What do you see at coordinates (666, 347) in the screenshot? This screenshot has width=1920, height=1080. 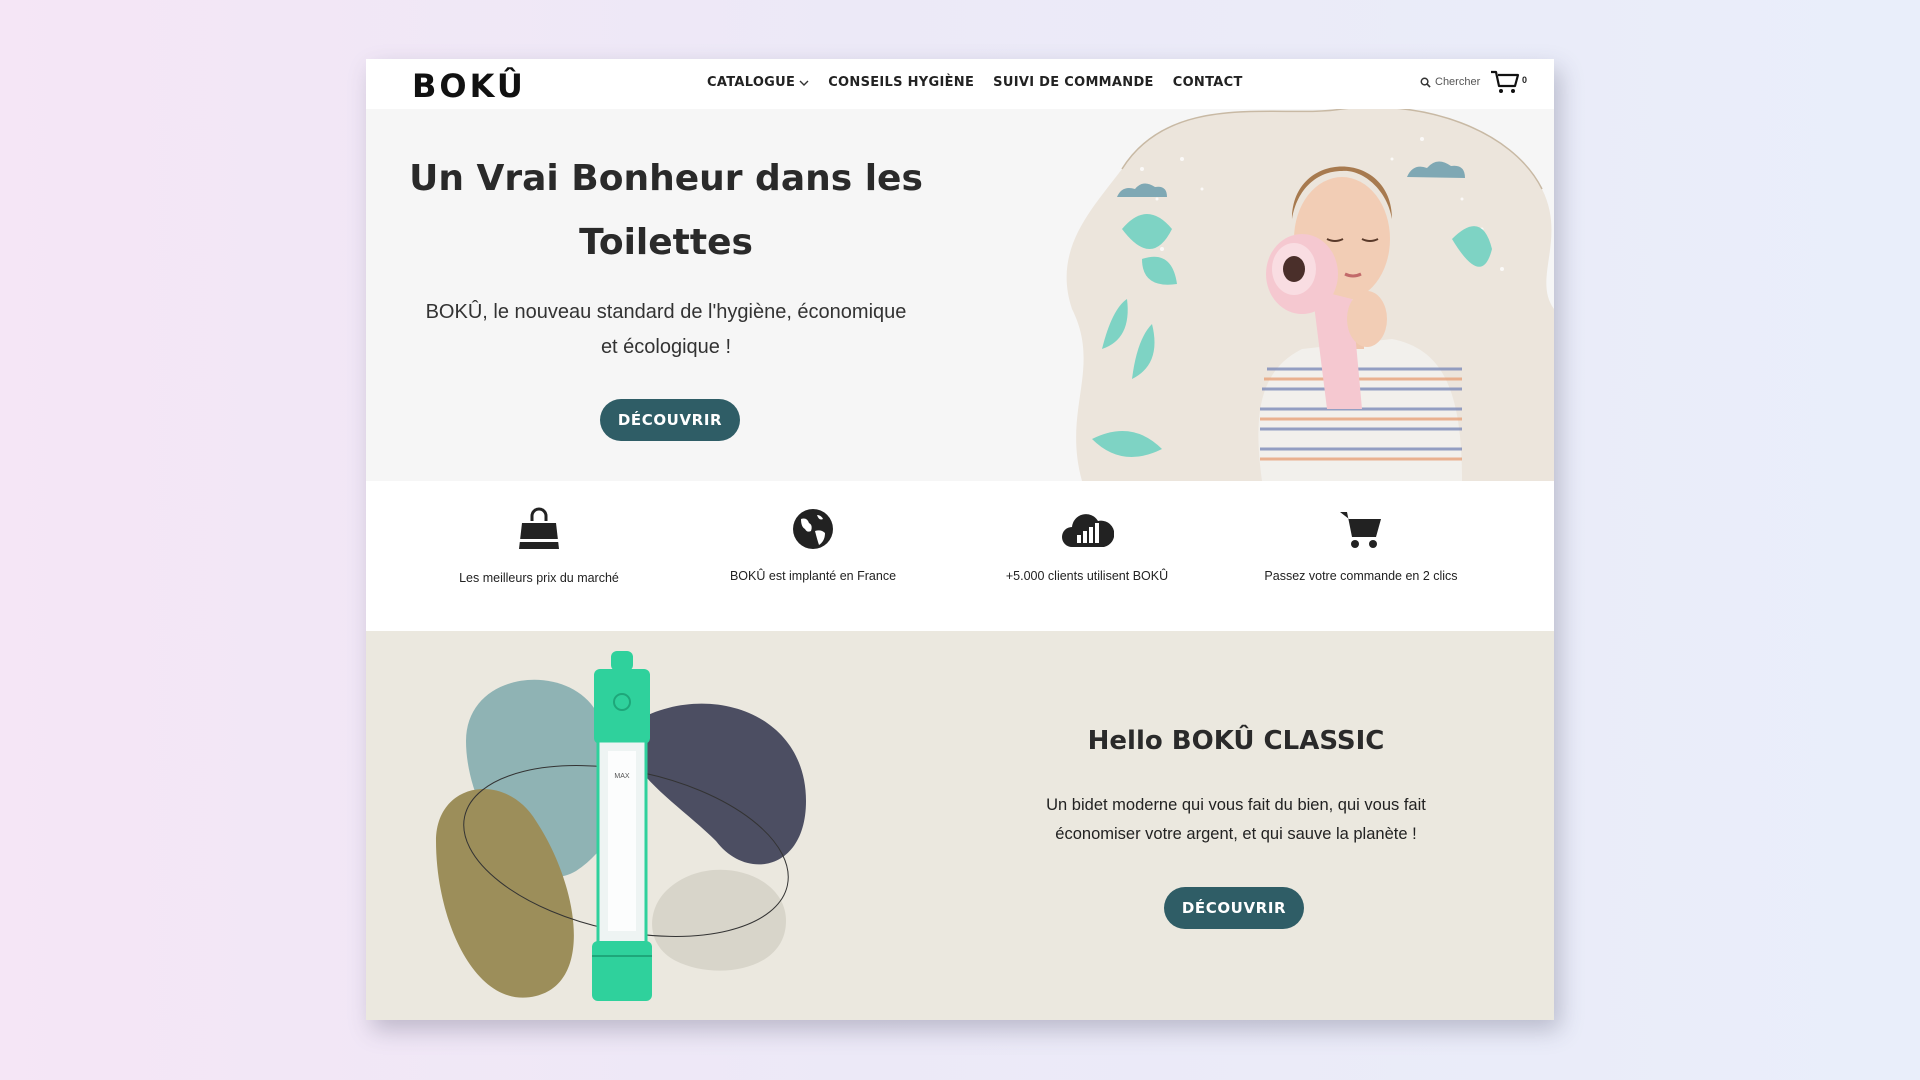 I see `hero-subtitle-line2: et écologique !` at bounding box center [666, 347].